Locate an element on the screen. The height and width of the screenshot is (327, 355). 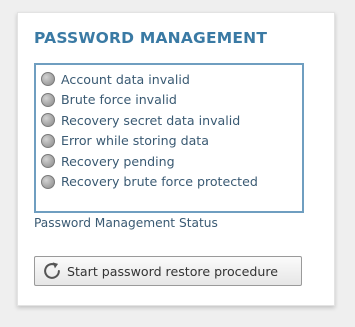
status-indicator-error-storing-data: Error while storing data is located at coordinates (169, 141).